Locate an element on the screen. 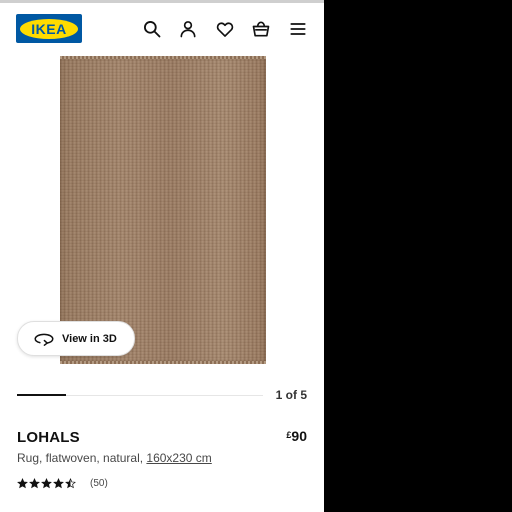 This screenshot has width=512, height=512. rating-stars is located at coordinates (47, 483).